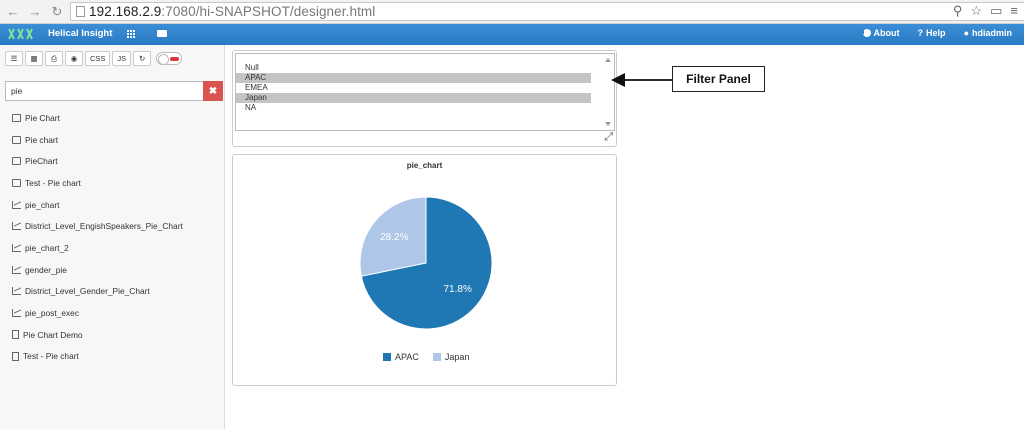 The image size is (1024, 429). Describe the element at coordinates (394, 237) in the screenshot. I see `pie-slice-label: 28.2%` at that location.